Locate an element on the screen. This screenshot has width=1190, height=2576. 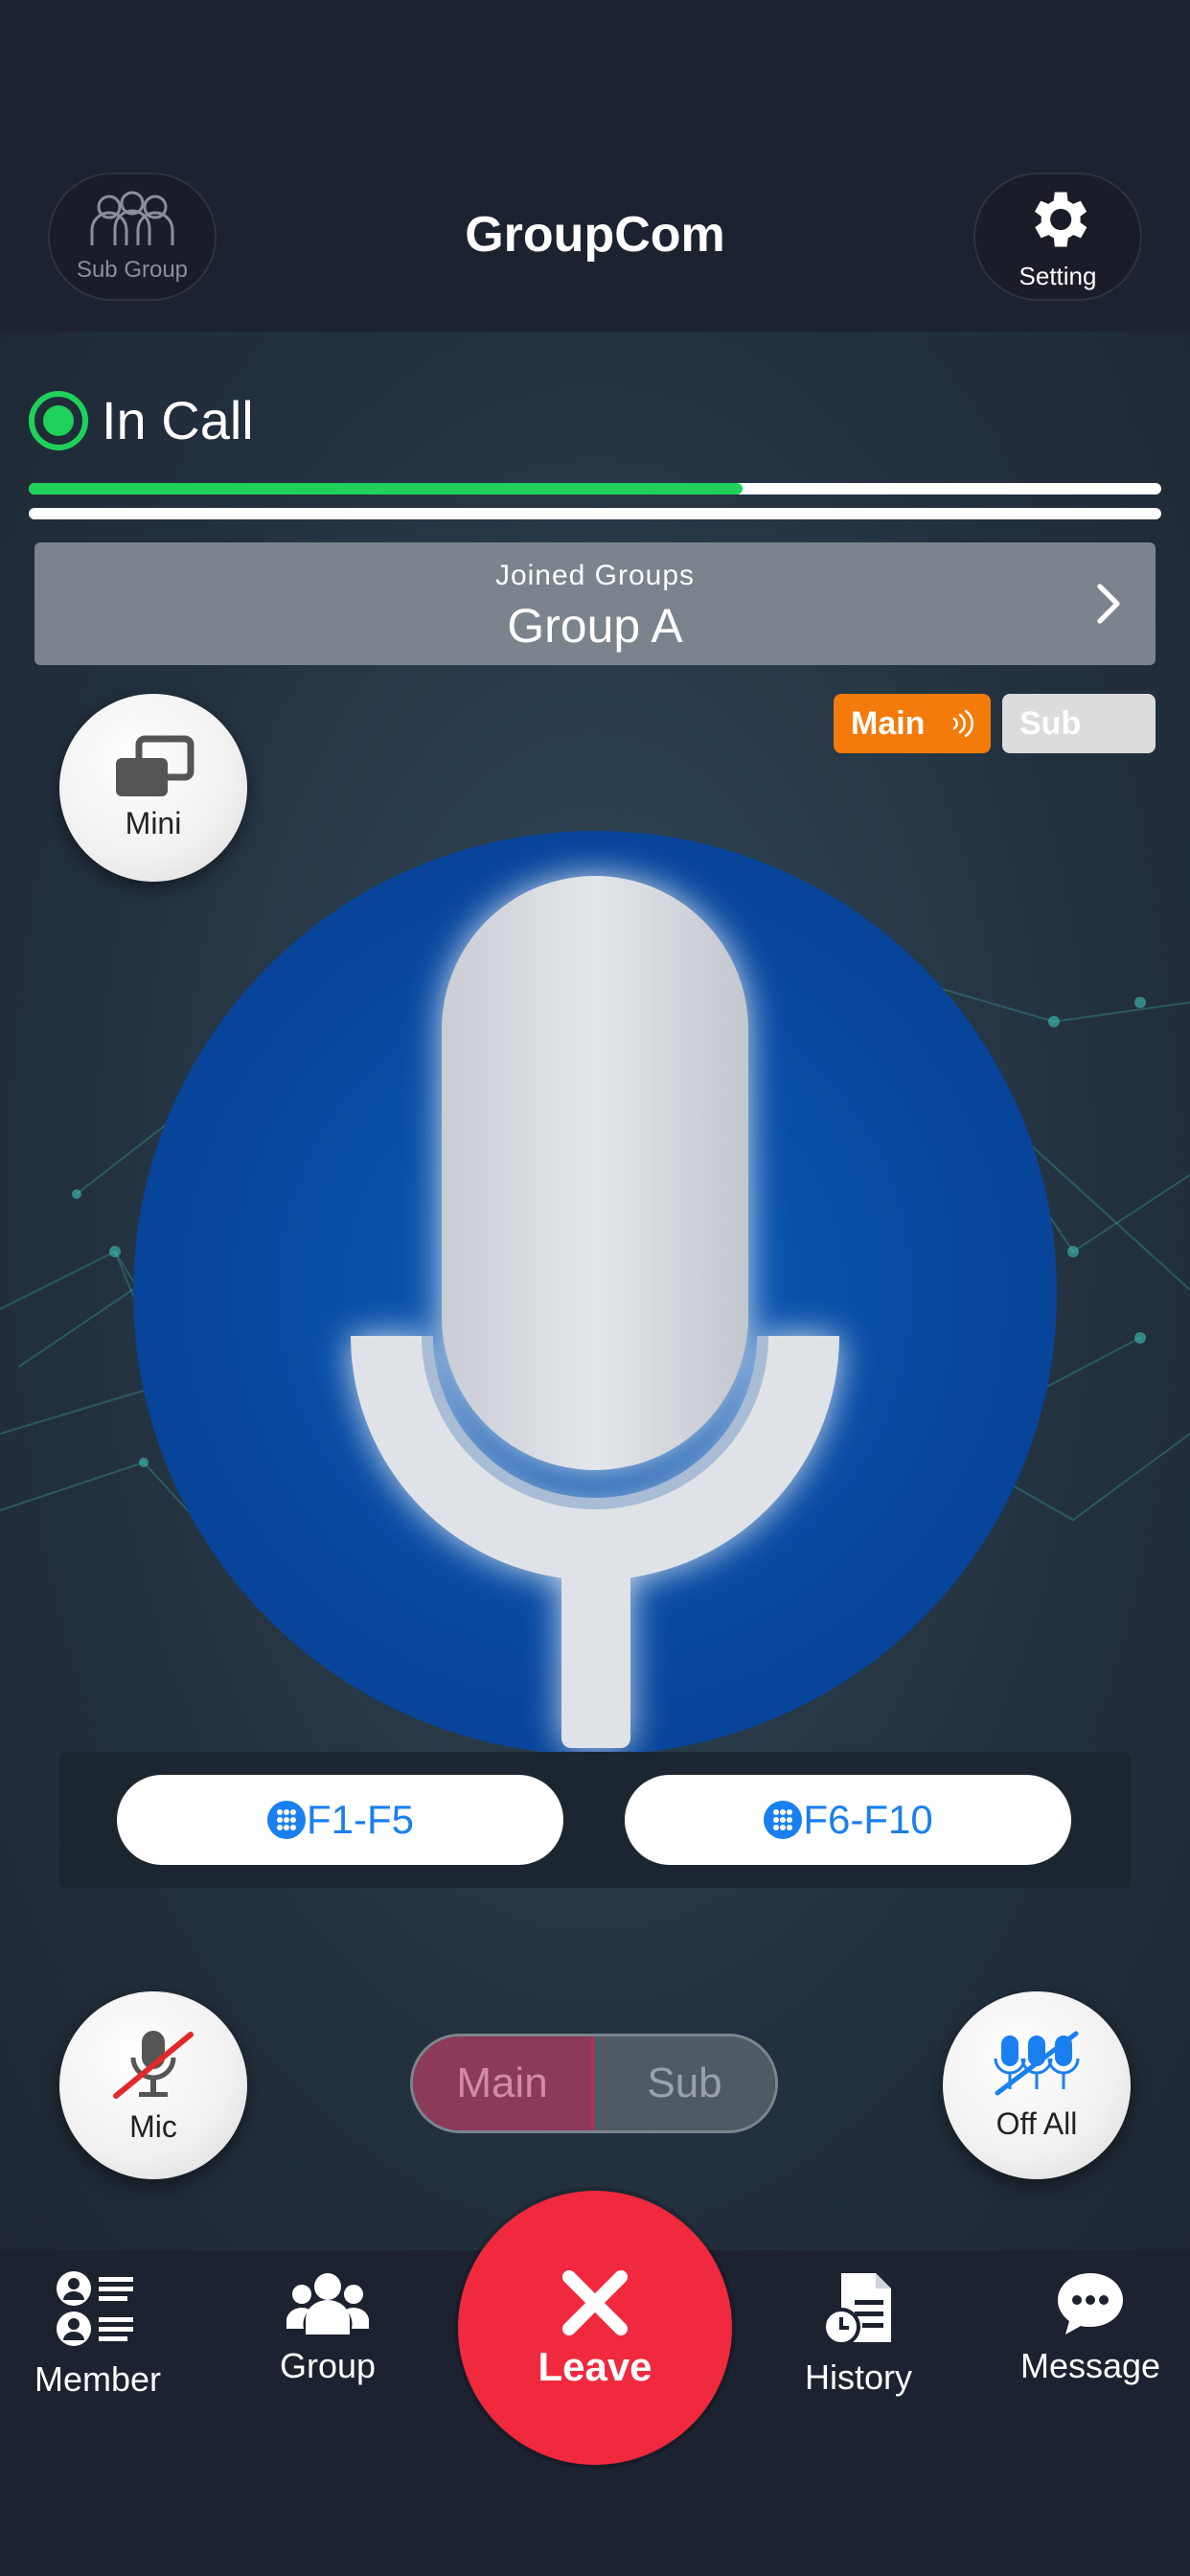
tab-group: Group is located at coordinates (327, 2327).